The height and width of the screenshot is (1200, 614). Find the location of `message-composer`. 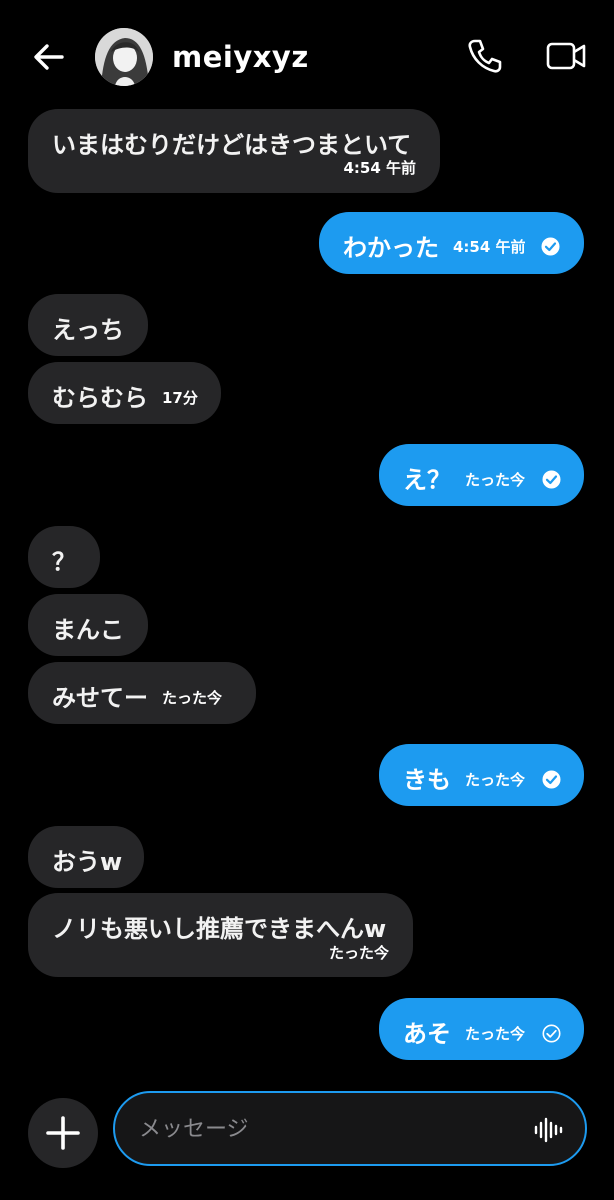

message-composer is located at coordinates (350, 1128).